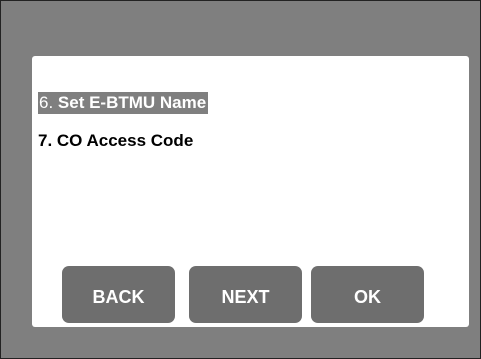 The height and width of the screenshot is (359, 481). What do you see at coordinates (367, 294) in the screenshot?
I see `ok-button: OK` at bounding box center [367, 294].